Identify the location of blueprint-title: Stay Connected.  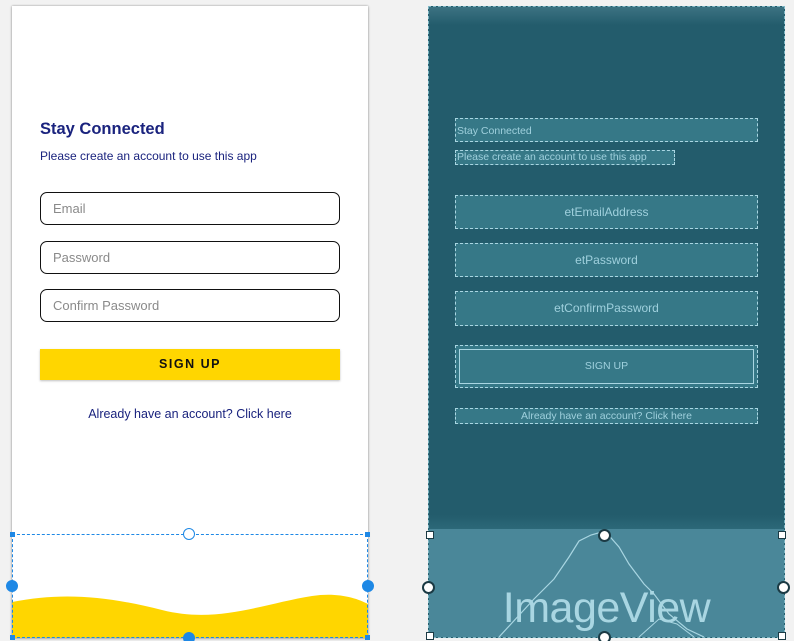
(606, 130).